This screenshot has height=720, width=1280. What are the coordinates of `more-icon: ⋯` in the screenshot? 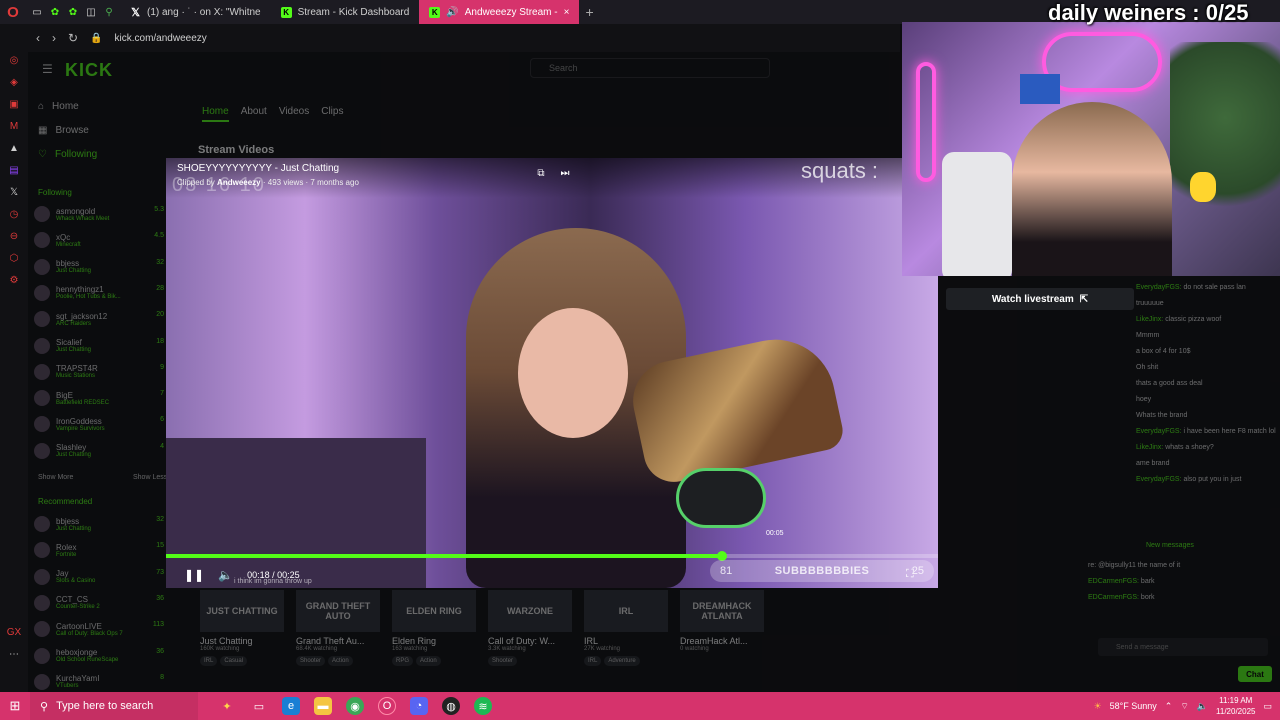 It's located at (14, 654).